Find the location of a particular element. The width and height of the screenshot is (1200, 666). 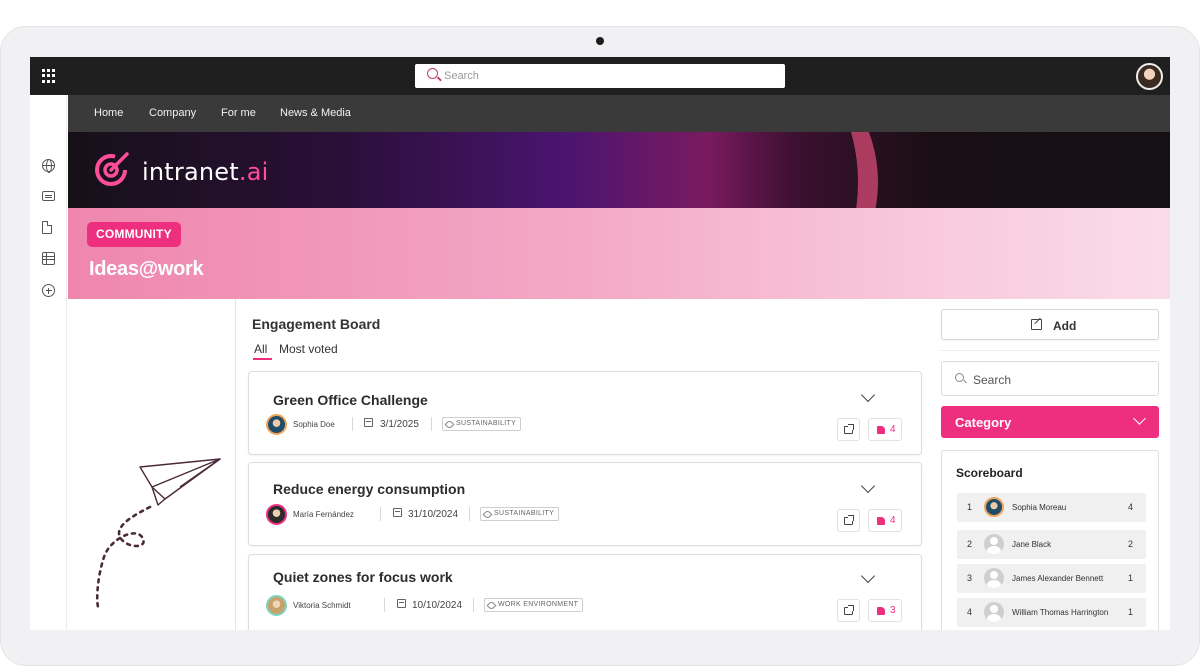

nav-home: Home is located at coordinates (108, 113).